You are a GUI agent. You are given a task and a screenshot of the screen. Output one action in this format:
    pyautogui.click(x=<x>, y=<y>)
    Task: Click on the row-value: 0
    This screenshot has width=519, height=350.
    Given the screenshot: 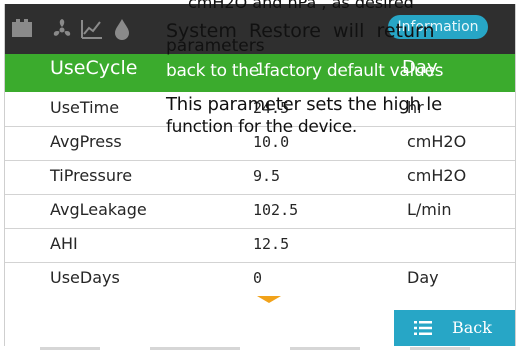 What is the action you would take?
    pyautogui.click(x=258, y=278)
    